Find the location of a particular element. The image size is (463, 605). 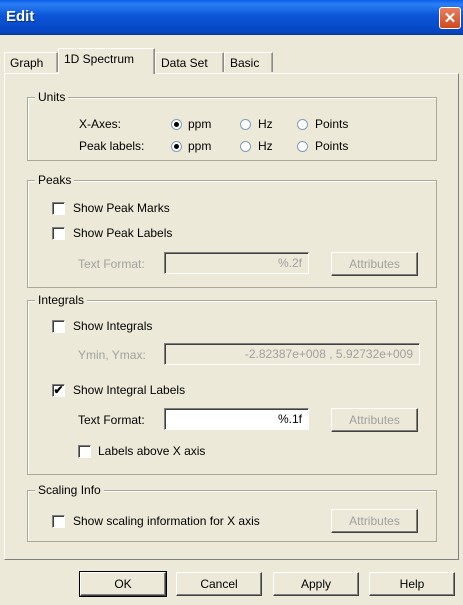

integrals-attributes-button: Attributes is located at coordinates (374, 420).